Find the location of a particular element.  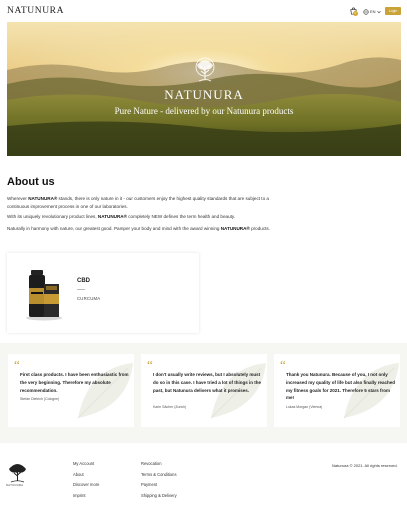

footer-links-column-1: My Account About Discover more Imprint is located at coordinates (86, 482).